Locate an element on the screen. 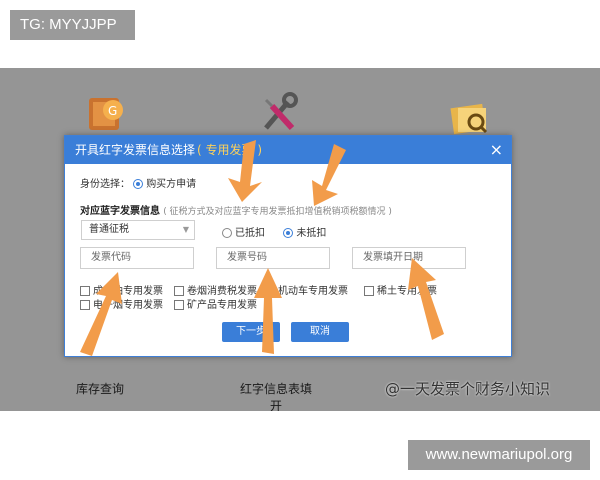 The width and height of the screenshot is (600, 480). arrow-to-invoice-code-icon is located at coordinates (101, 314).